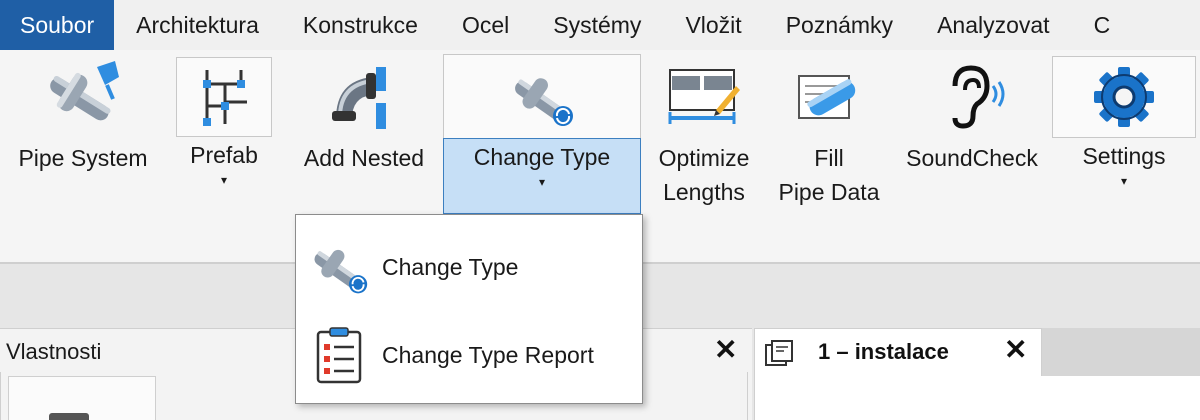 The image size is (1200, 420). I want to click on pipe-system-label: Pipe System, so click(83, 158).